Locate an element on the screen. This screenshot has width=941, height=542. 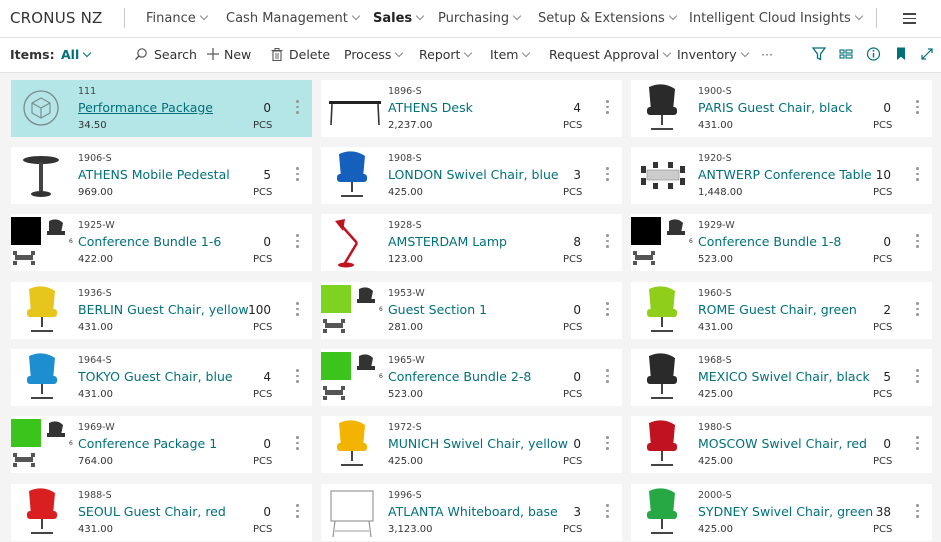
nav-setup-extensions: Setup & Extensions is located at coordinates (608, 18).